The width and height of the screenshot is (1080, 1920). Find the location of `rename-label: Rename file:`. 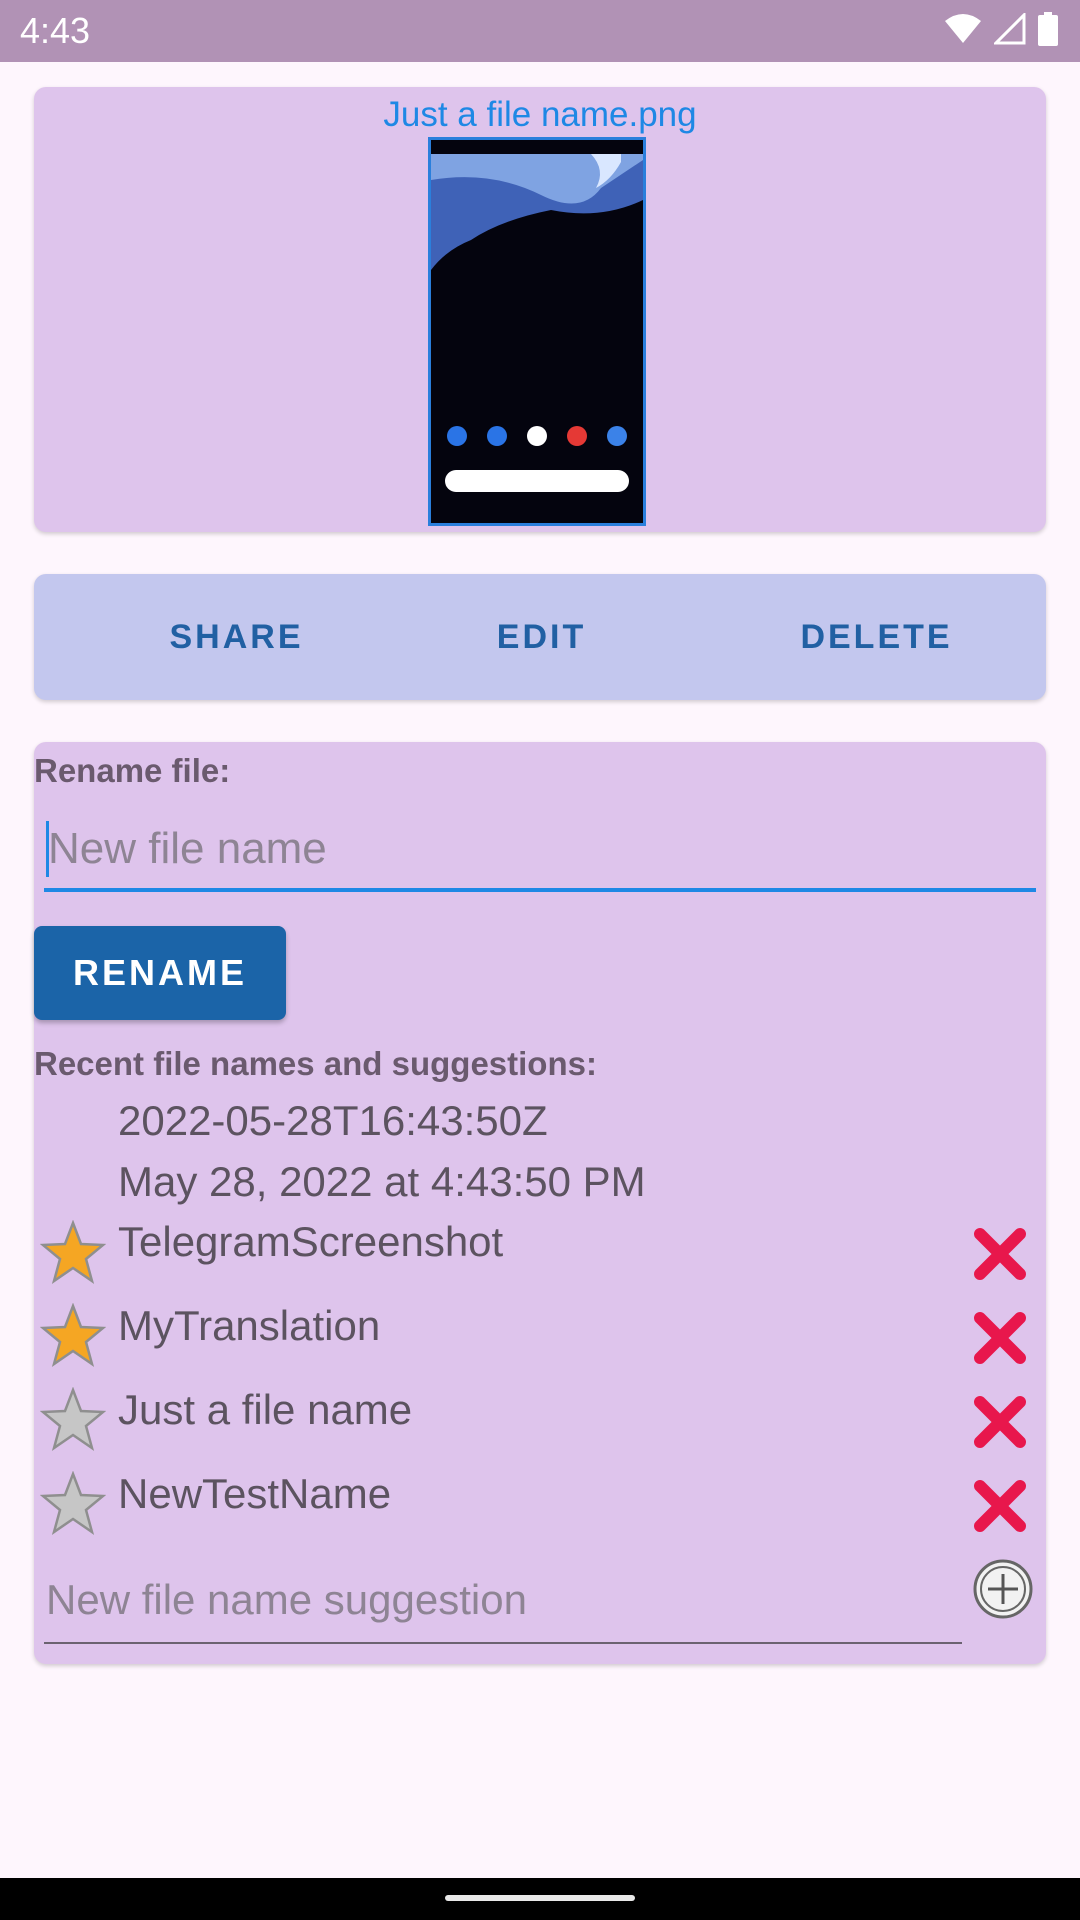

rename-label: Rename file: is located at coordinates (132, 770).